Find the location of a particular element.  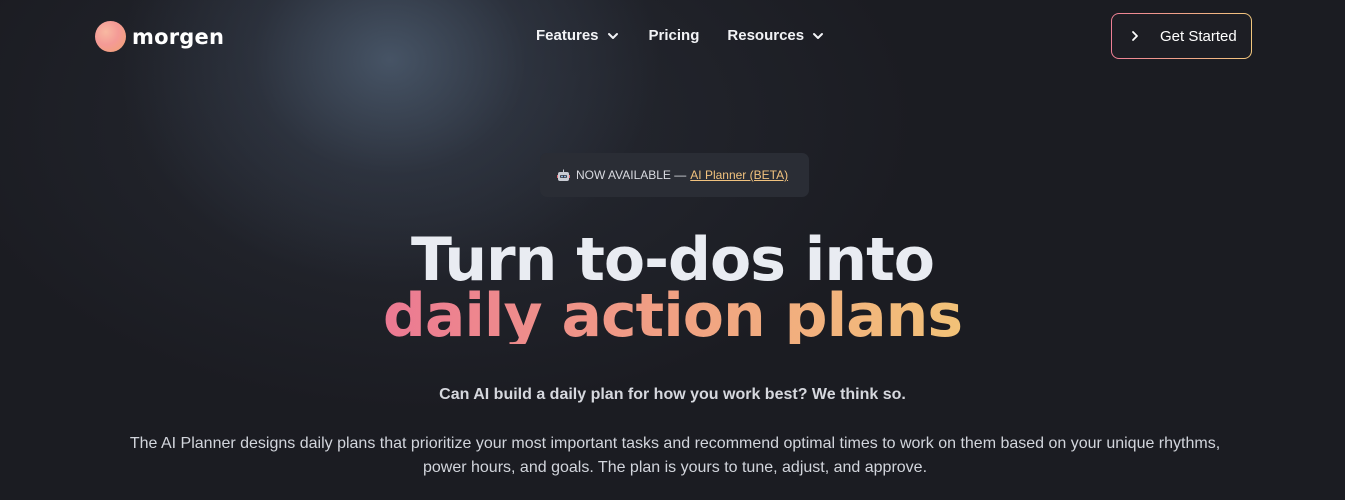

nav-item-features: Features is located at coordinates (578, 35).